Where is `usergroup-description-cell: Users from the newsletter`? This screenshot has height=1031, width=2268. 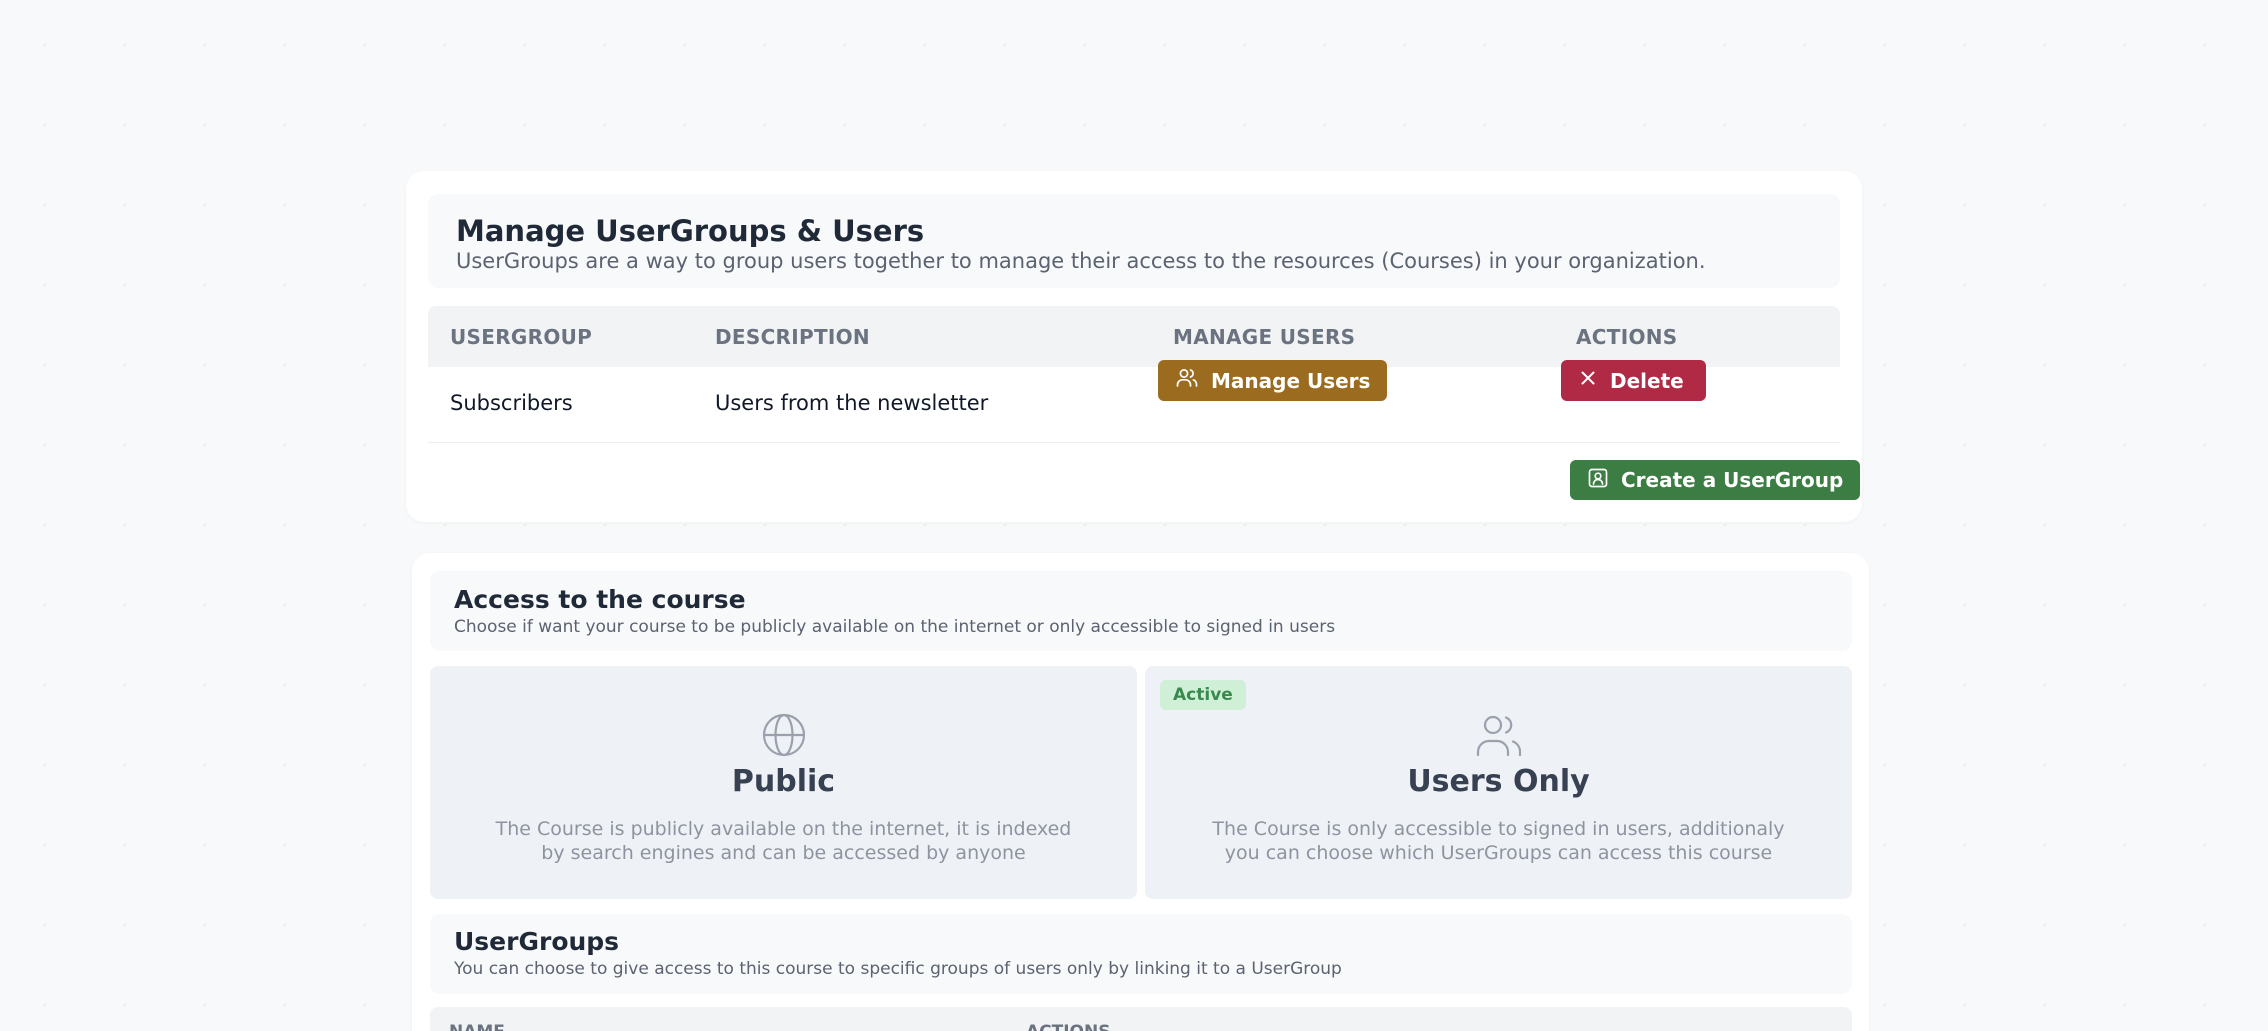
usergroup-description-cell: Users from the newsletter is located at coordinates (852, 403).